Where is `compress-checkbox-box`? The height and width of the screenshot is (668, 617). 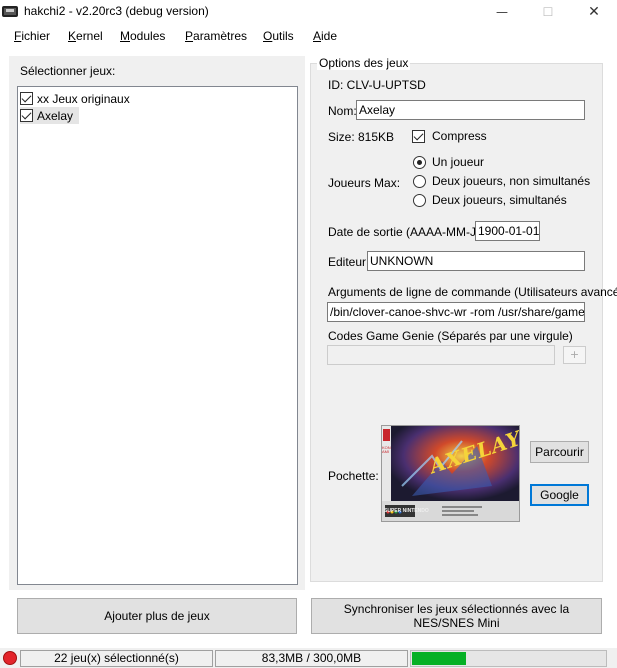 compress-checkbox-box is located at coordinates (418, 136).